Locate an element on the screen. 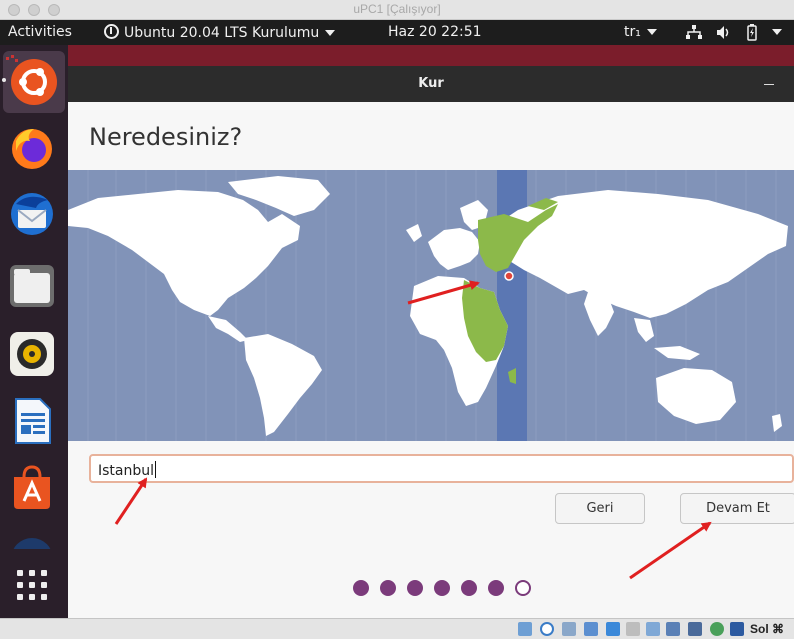 This screenshot has height=639, width=794. files-dock-item is located at coordinates (32, 285).